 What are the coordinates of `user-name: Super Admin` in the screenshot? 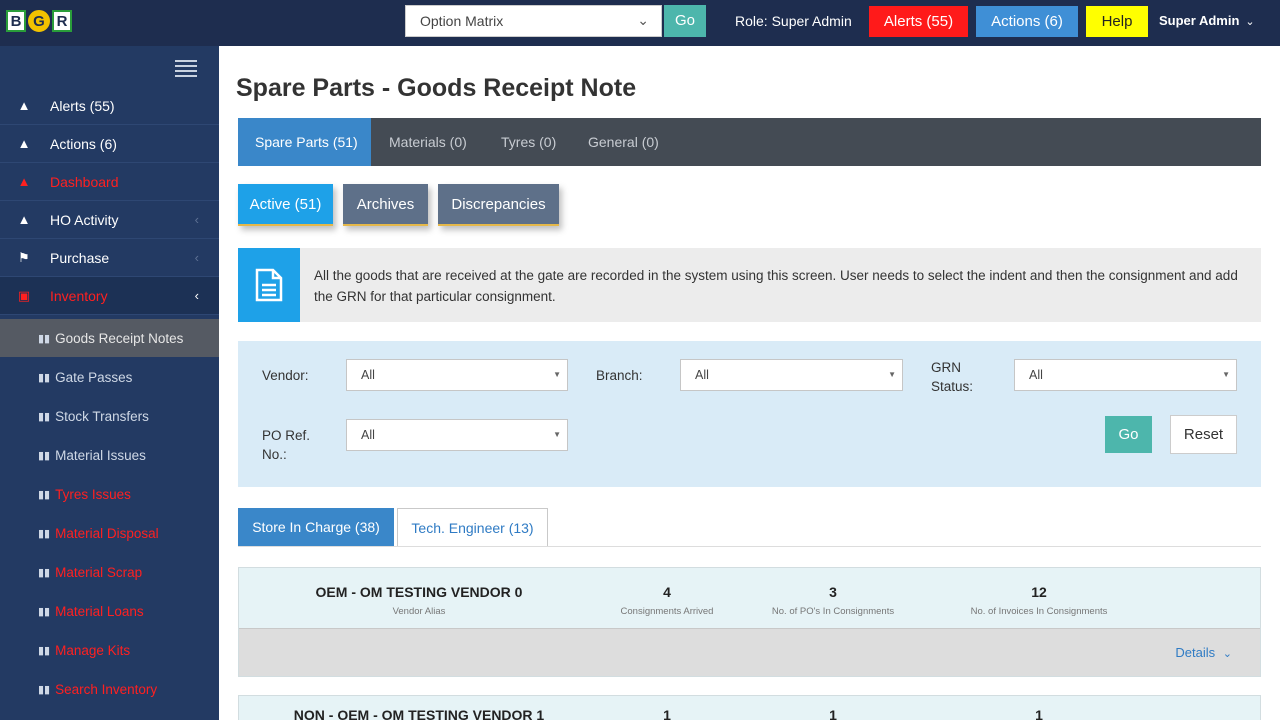 It's located at (1199, 20).